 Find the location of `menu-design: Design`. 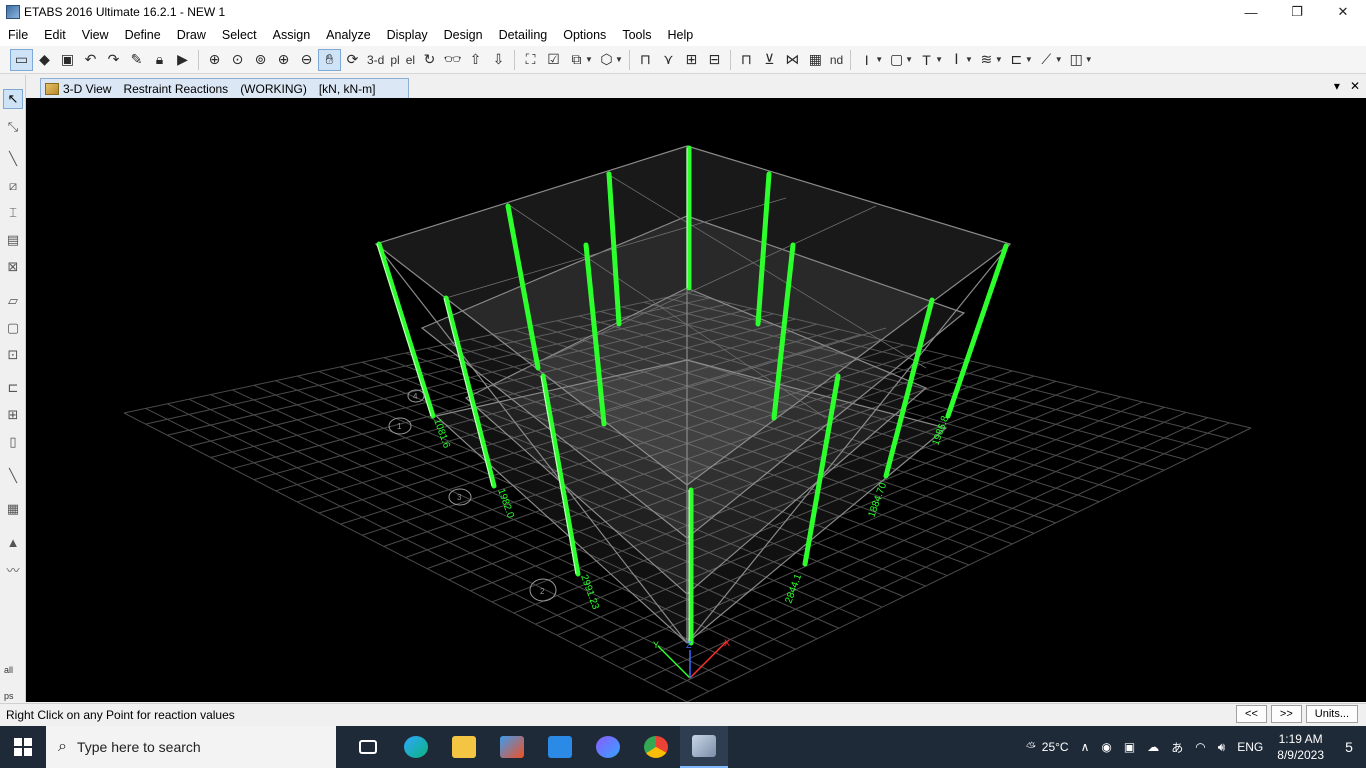

menu-design: Design is located at coordinates (463, 35).